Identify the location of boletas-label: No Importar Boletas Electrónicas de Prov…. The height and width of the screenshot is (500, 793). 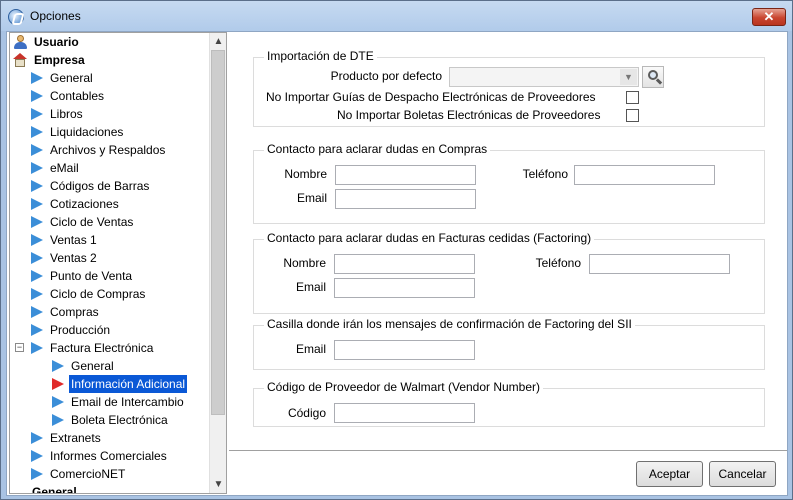
(469, 115).